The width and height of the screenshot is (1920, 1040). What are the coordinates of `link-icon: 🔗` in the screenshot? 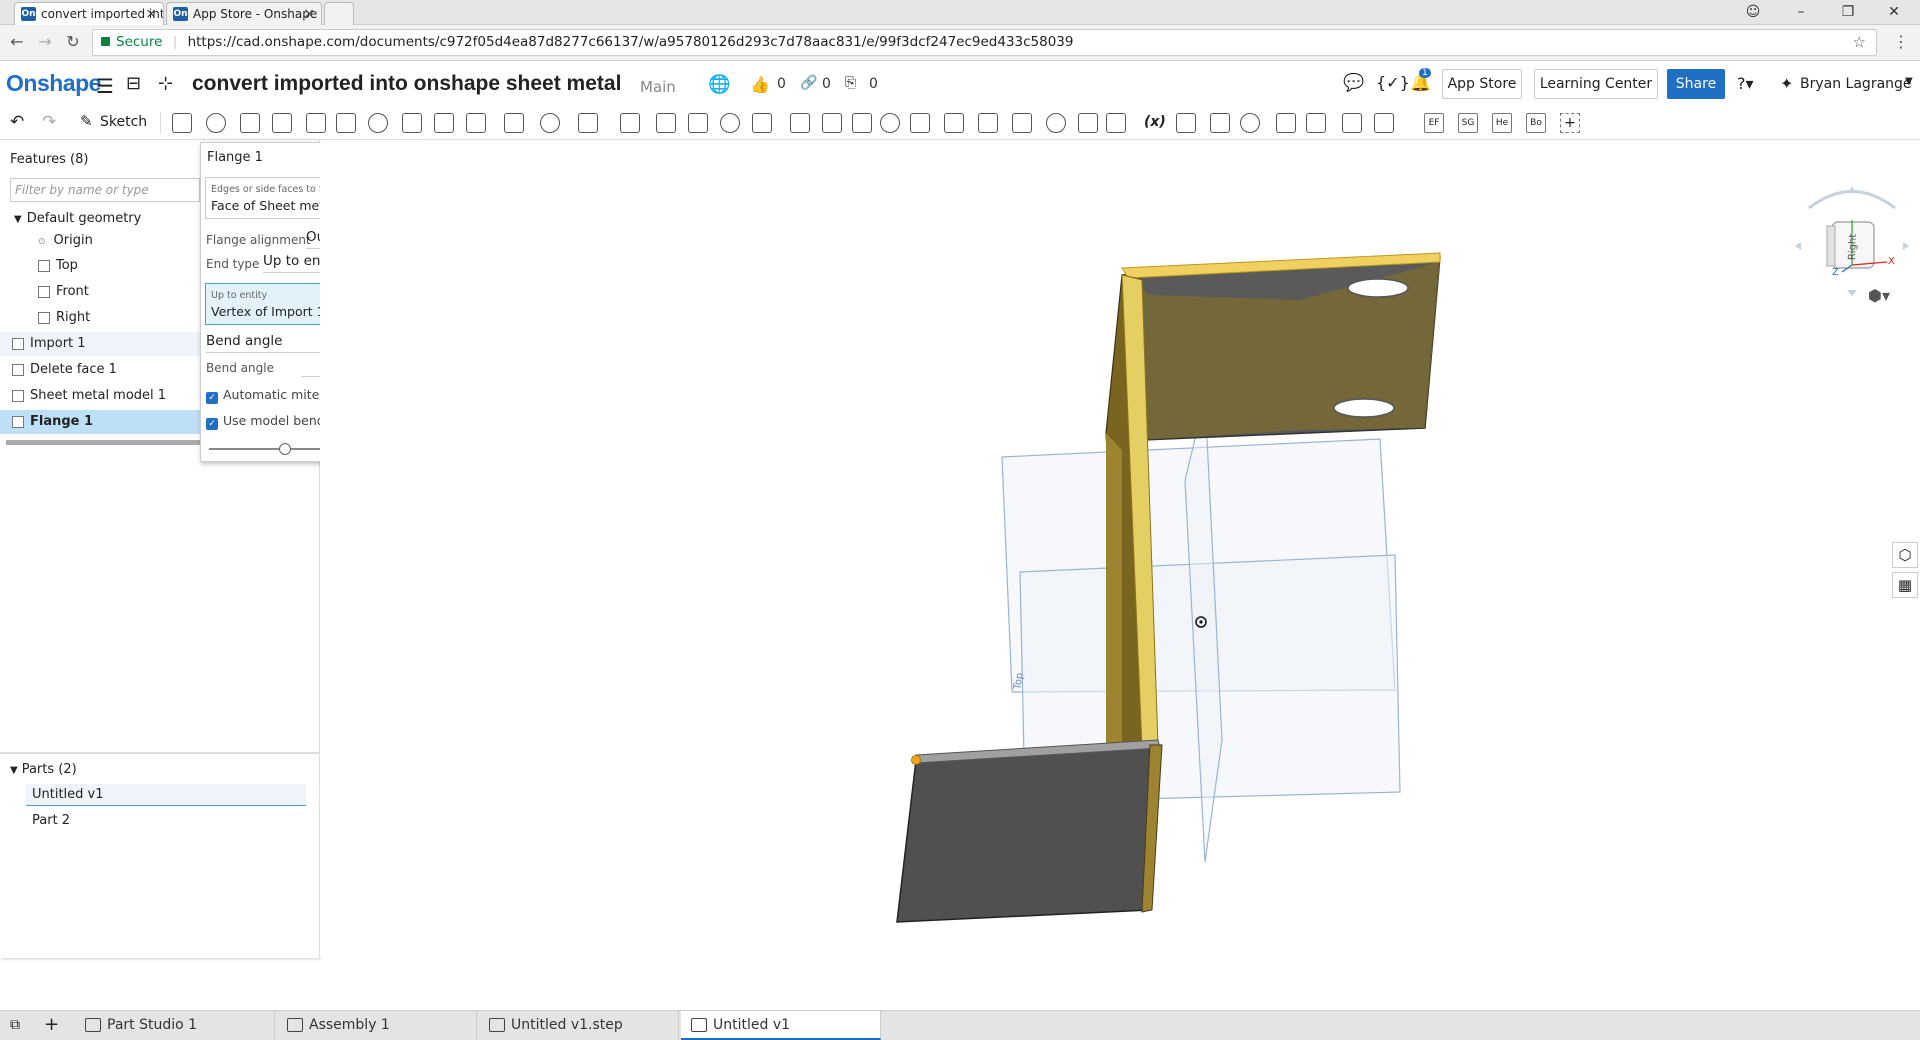 It's located at (808, 83).